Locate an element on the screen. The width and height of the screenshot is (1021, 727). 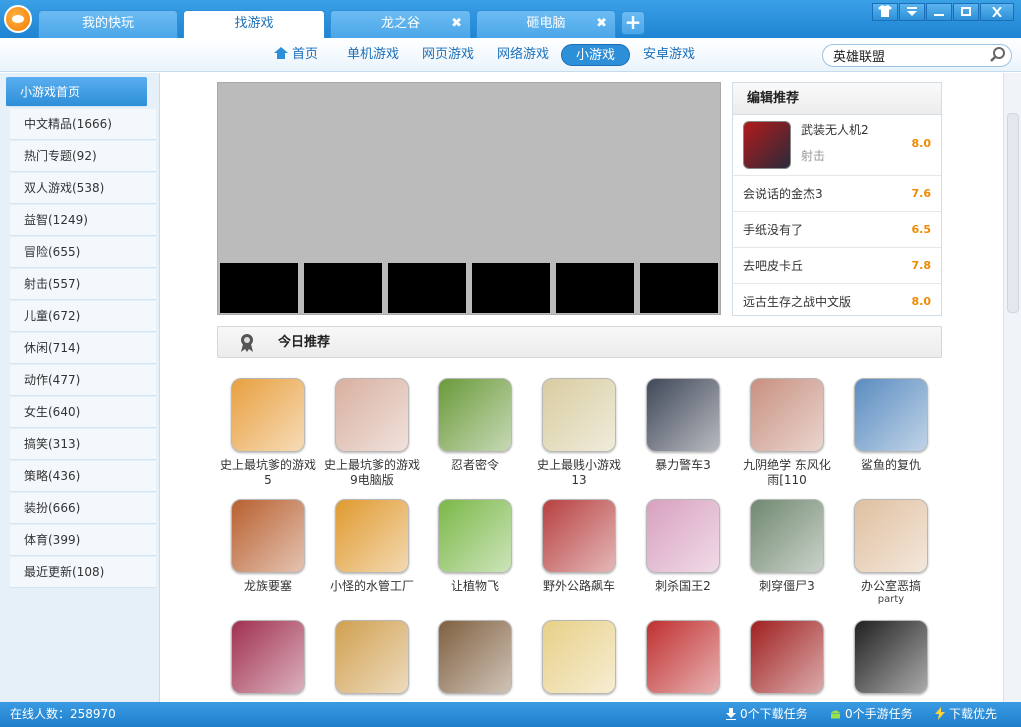
game-name: 史上最贱小游戏13 is located at coordinates (578, 472).